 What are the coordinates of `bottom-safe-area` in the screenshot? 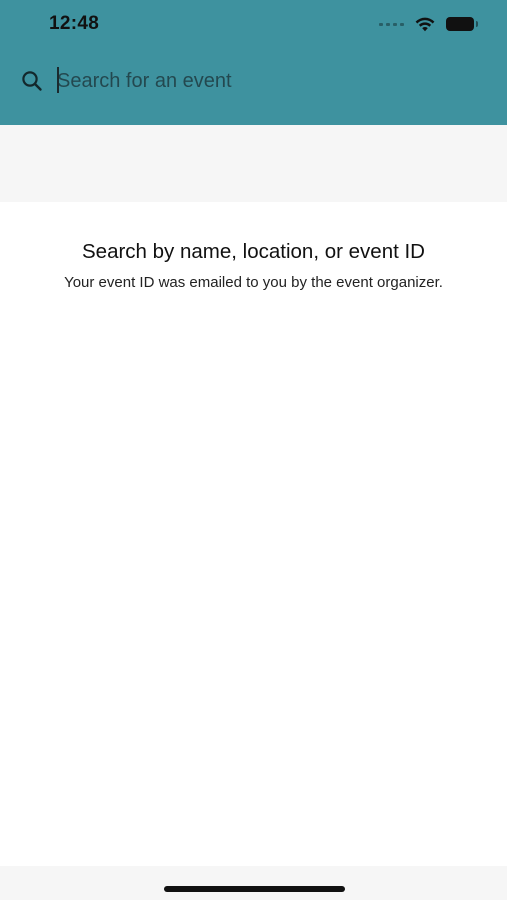 It's located at (253, 883).